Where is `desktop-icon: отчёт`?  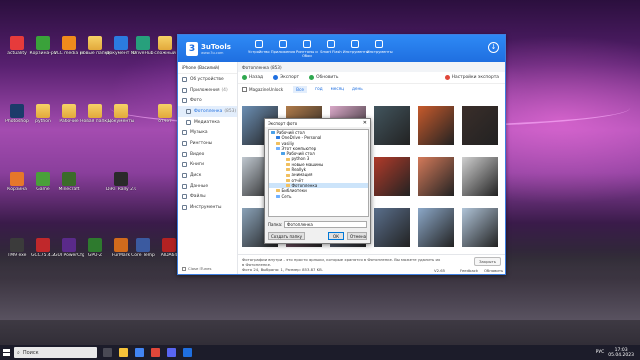
desktop-icon: отчёт is located at coordinates (165, 114).